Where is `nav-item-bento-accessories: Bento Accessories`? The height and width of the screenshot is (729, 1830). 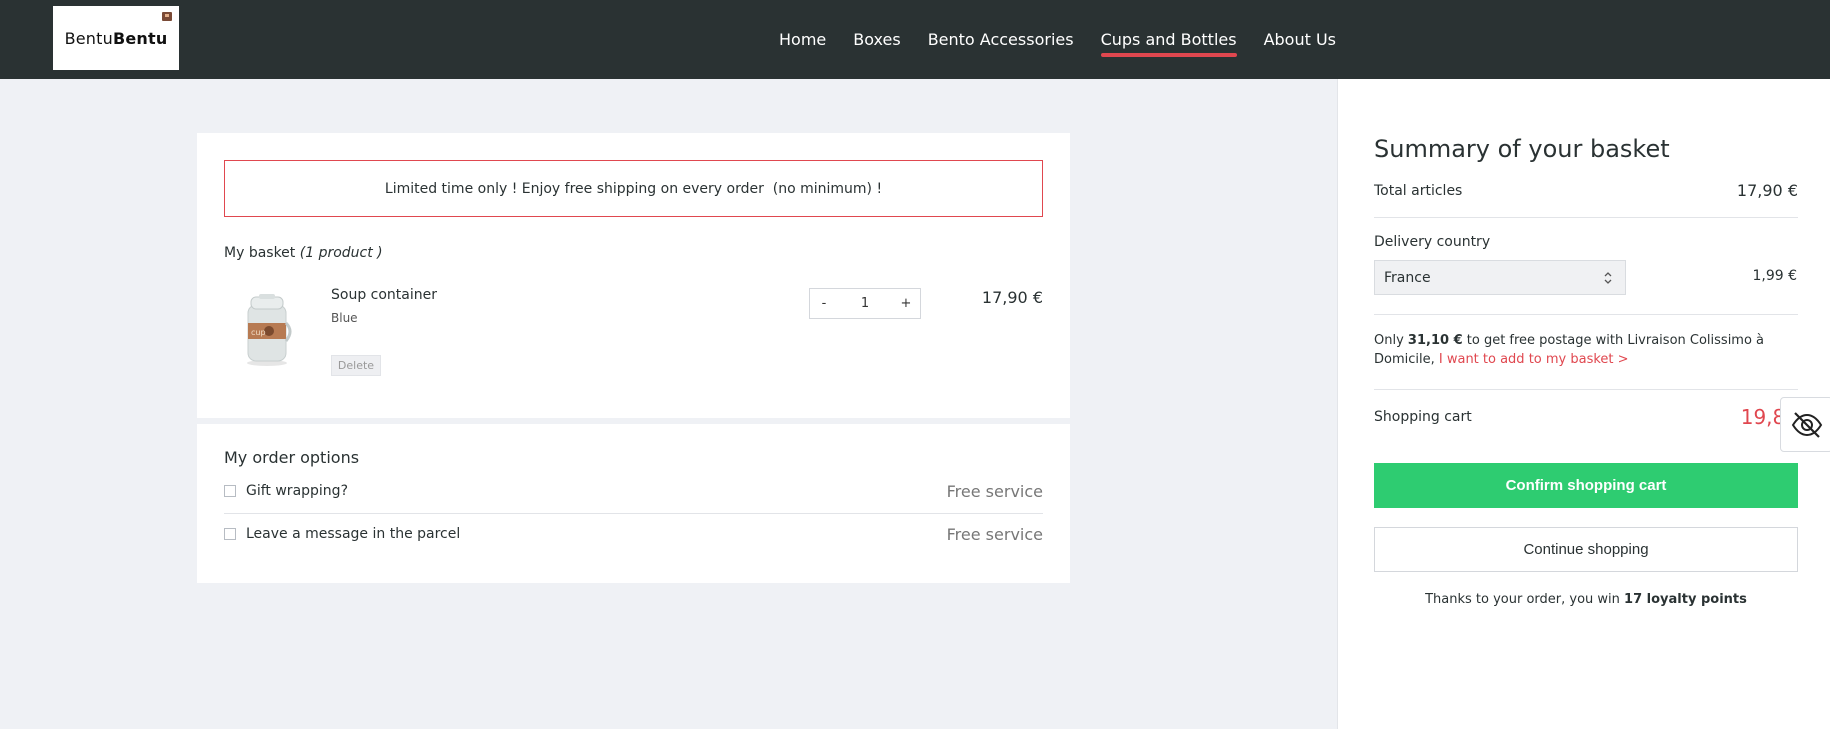
nav-item-bento-accessories: Bento Accessories is located at coordinates (1001, 39).